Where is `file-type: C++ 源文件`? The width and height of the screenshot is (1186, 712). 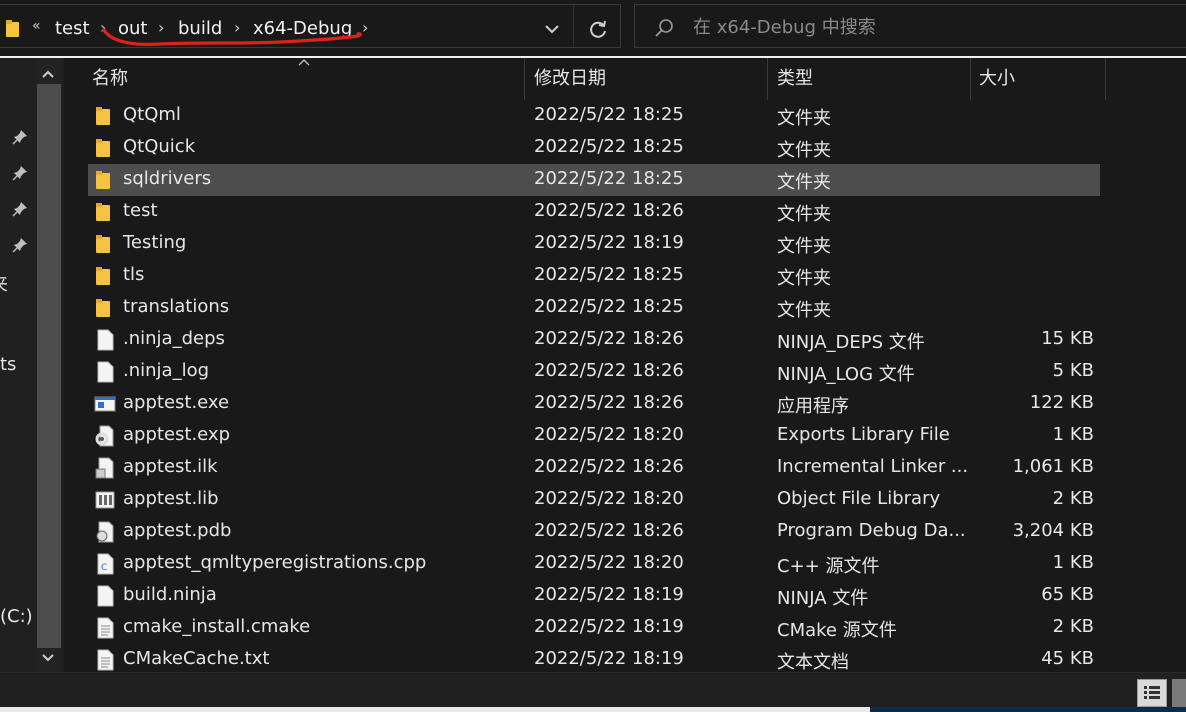
file-type: C++ 源文件 is located at coordinates (828, 566).